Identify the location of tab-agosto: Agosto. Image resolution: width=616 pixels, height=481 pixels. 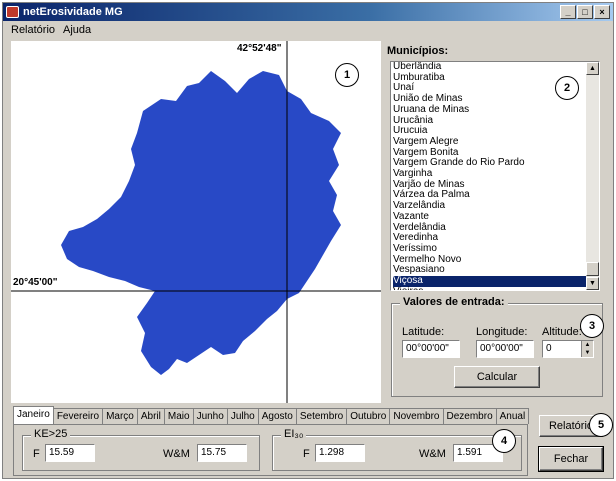
(277, 416).